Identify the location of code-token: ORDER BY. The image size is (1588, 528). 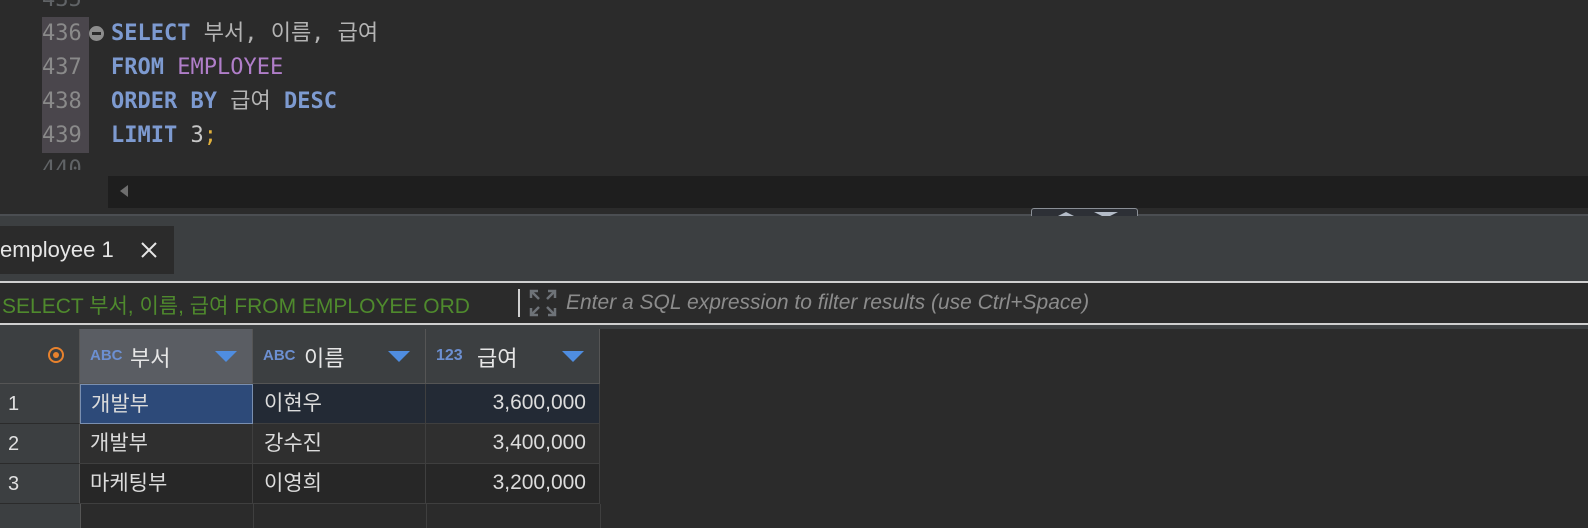
(164, 101).